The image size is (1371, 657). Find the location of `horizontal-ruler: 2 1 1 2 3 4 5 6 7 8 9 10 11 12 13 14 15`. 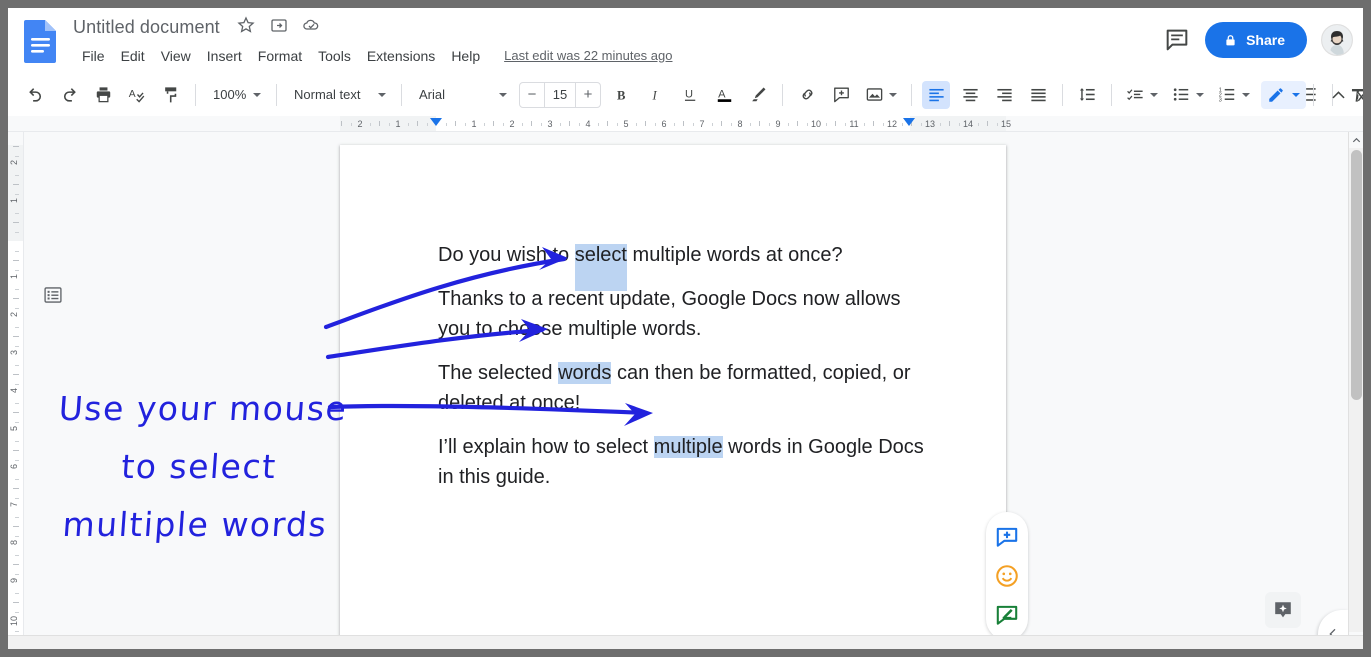

horizontal-ruler: 2 1 1 2 3 4 5 6 7 8 9 10 11 12 13 14 15 is located at coordinates (685, 124).